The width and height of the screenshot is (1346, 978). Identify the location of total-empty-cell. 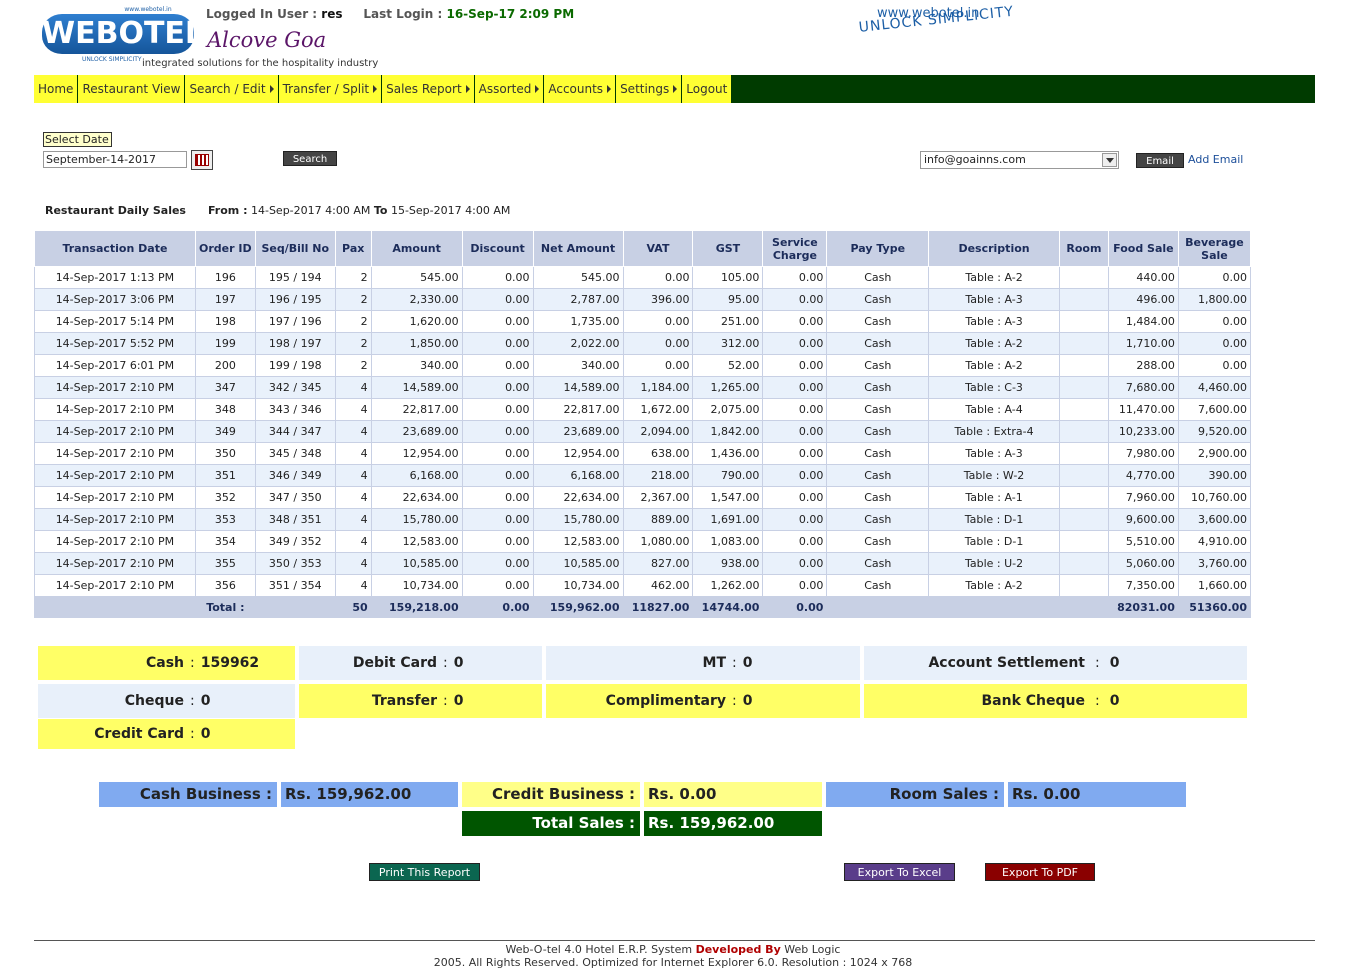
(115, 607).